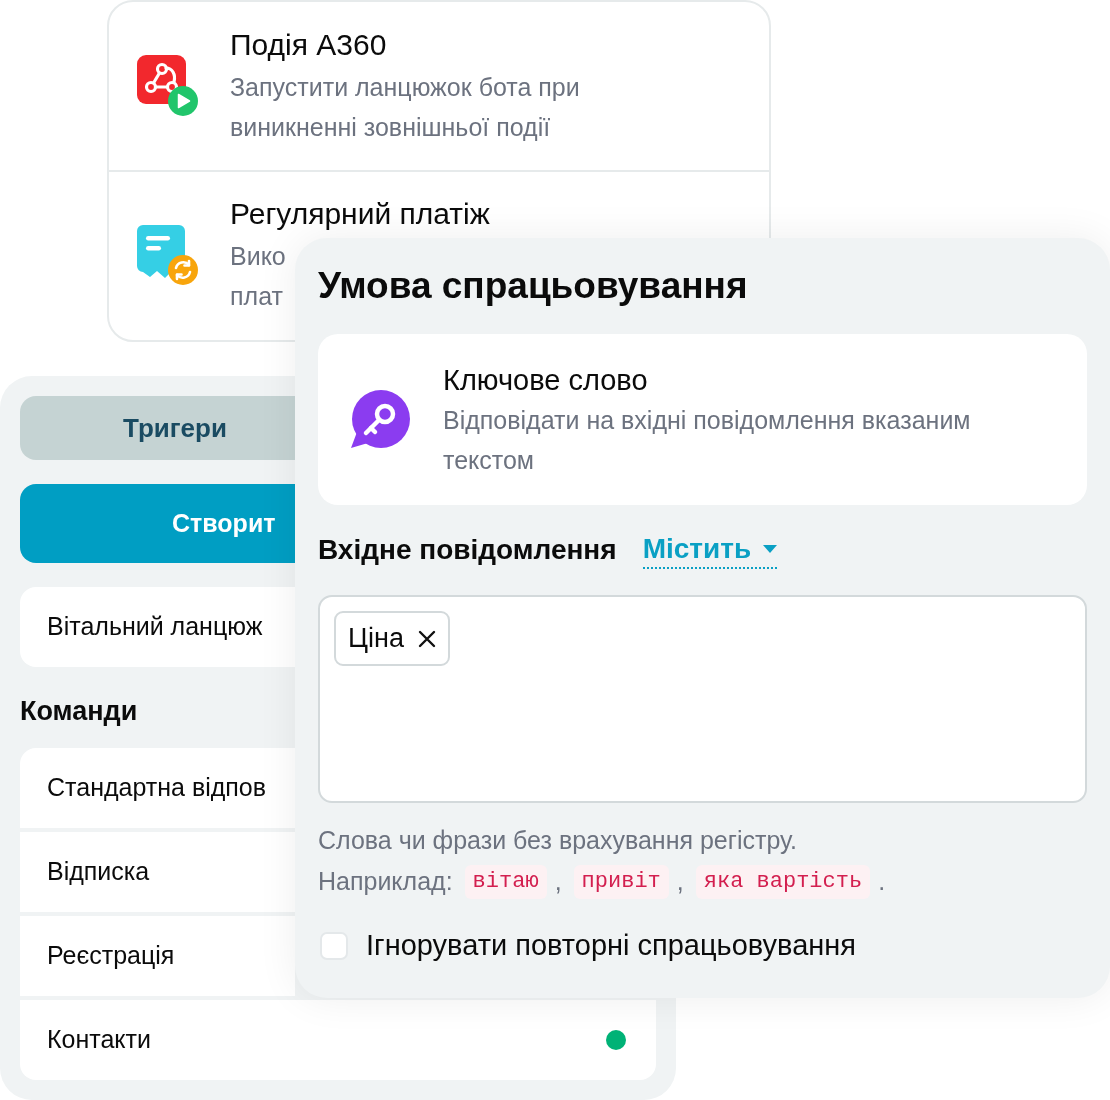 The height and width of the screenshot is (1100, 1110). Describe the element at coordinates (770, 549) in the screenshot. I see `caret-icon` at that location.